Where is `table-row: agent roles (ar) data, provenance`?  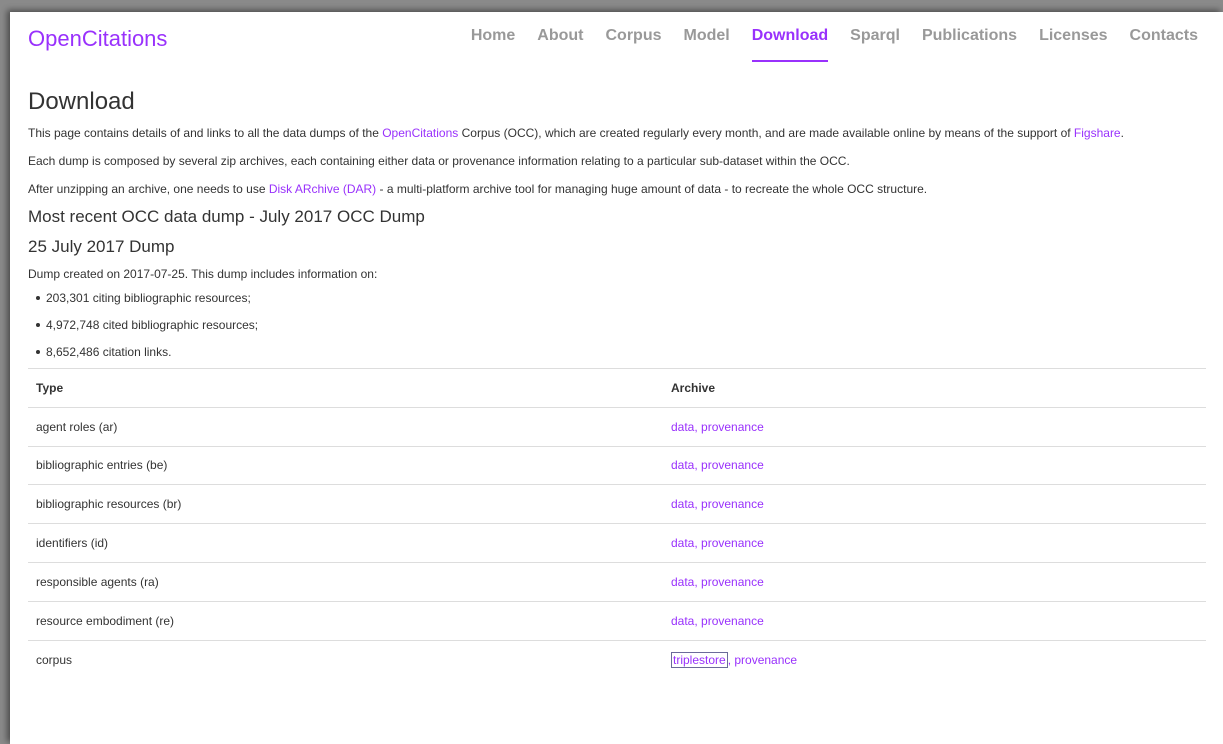
table-row: agent roles (ar) data, provenance is located at coordinates (617, 426).